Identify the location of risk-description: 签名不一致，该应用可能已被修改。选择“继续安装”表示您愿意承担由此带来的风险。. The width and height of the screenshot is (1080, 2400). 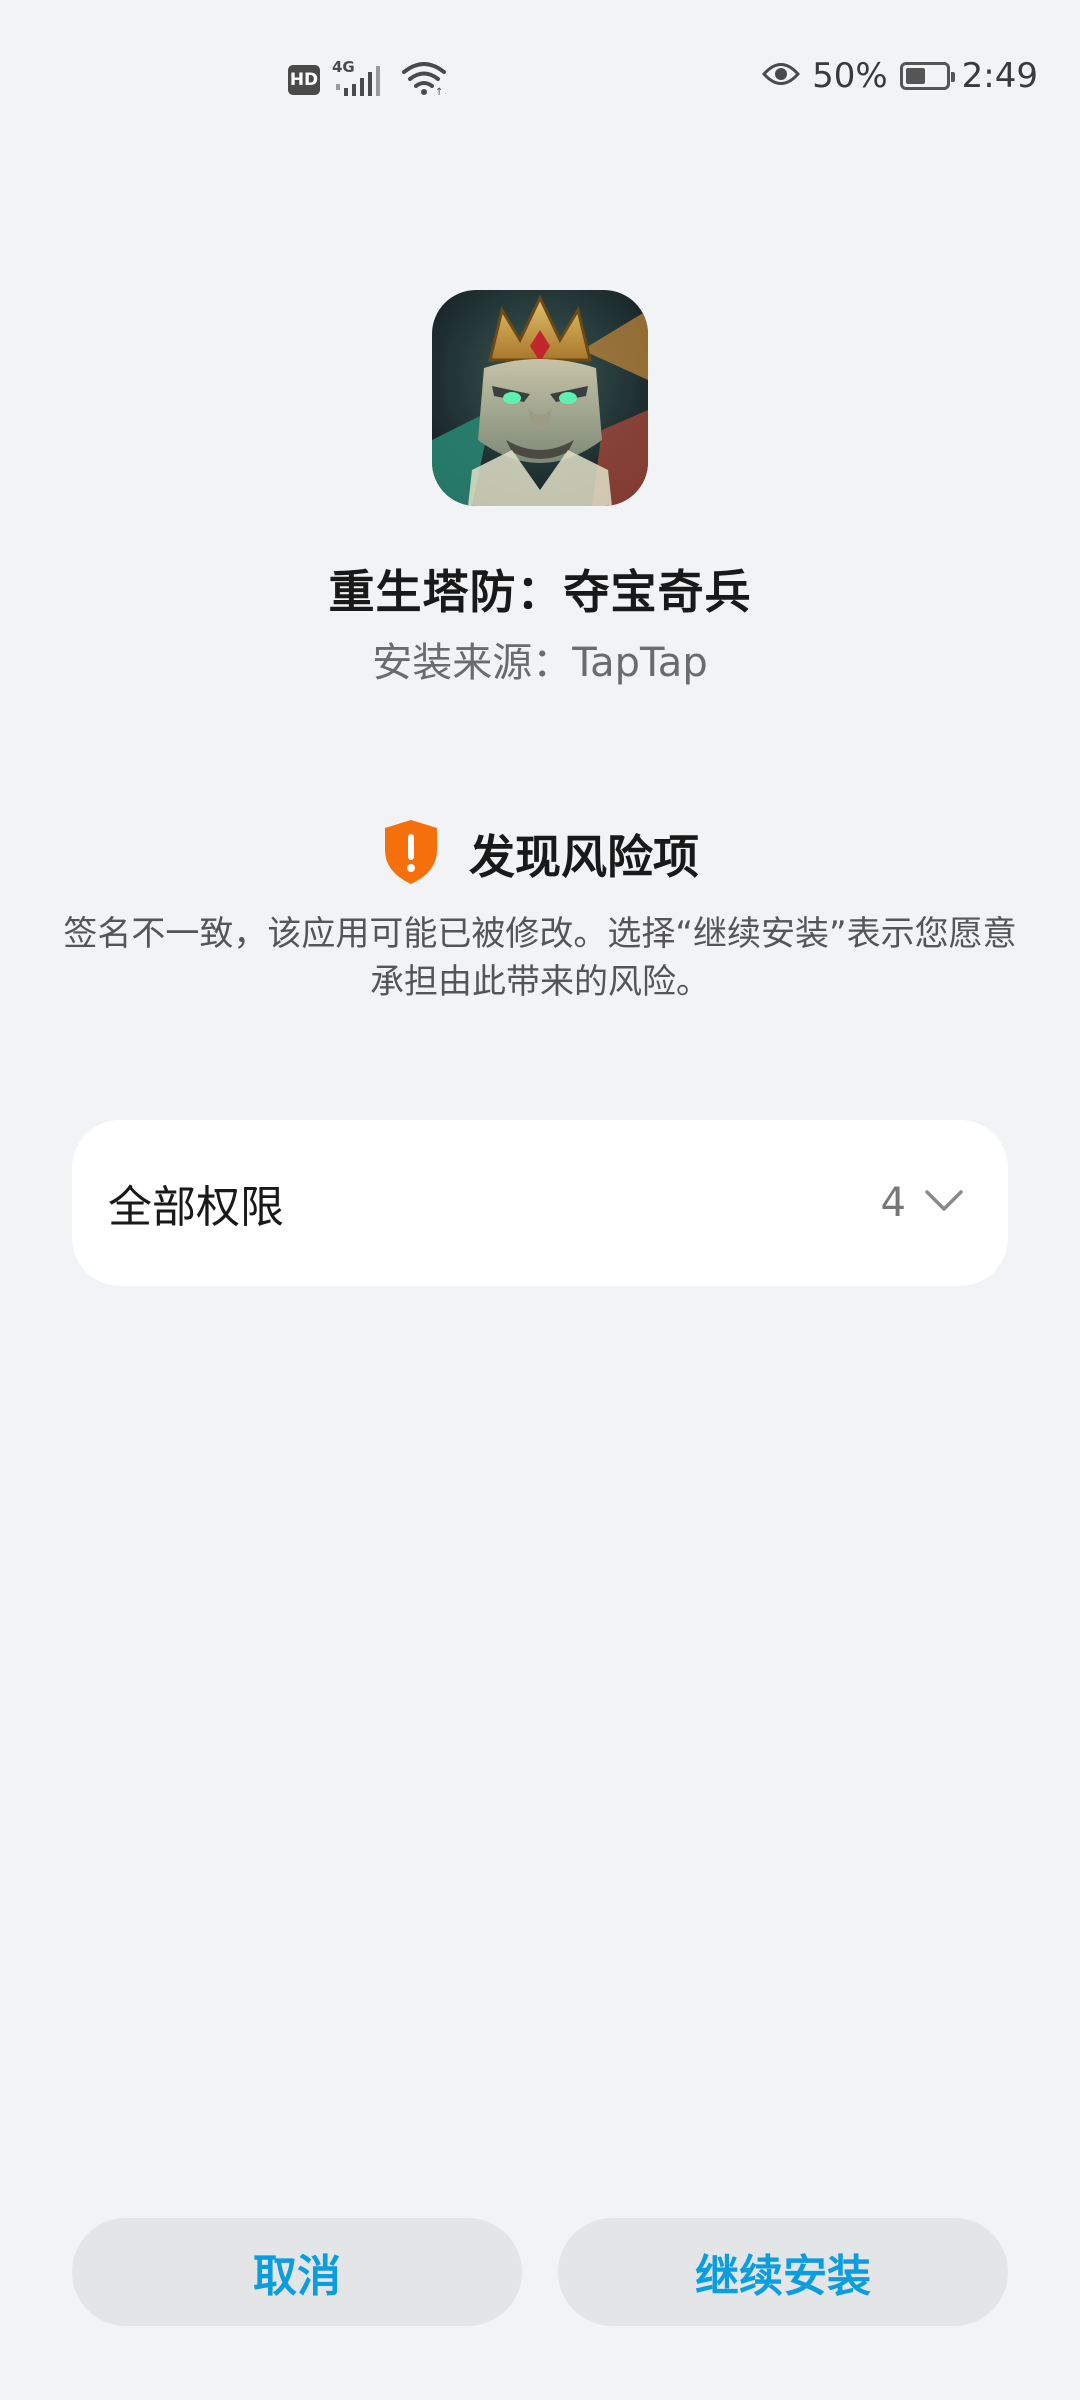
(540, 958).